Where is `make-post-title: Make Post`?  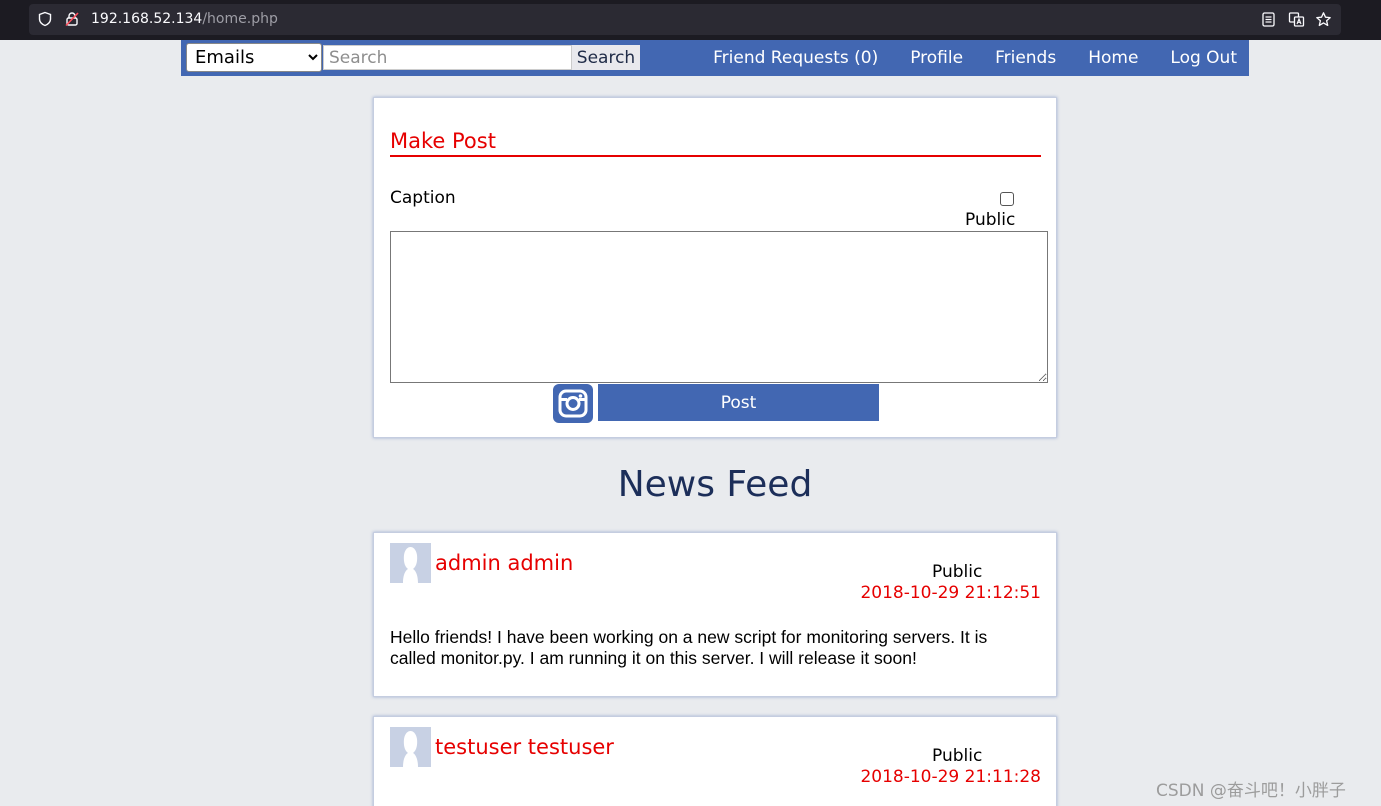 make-post-title: Make Post is located at coordinates (443, 141).